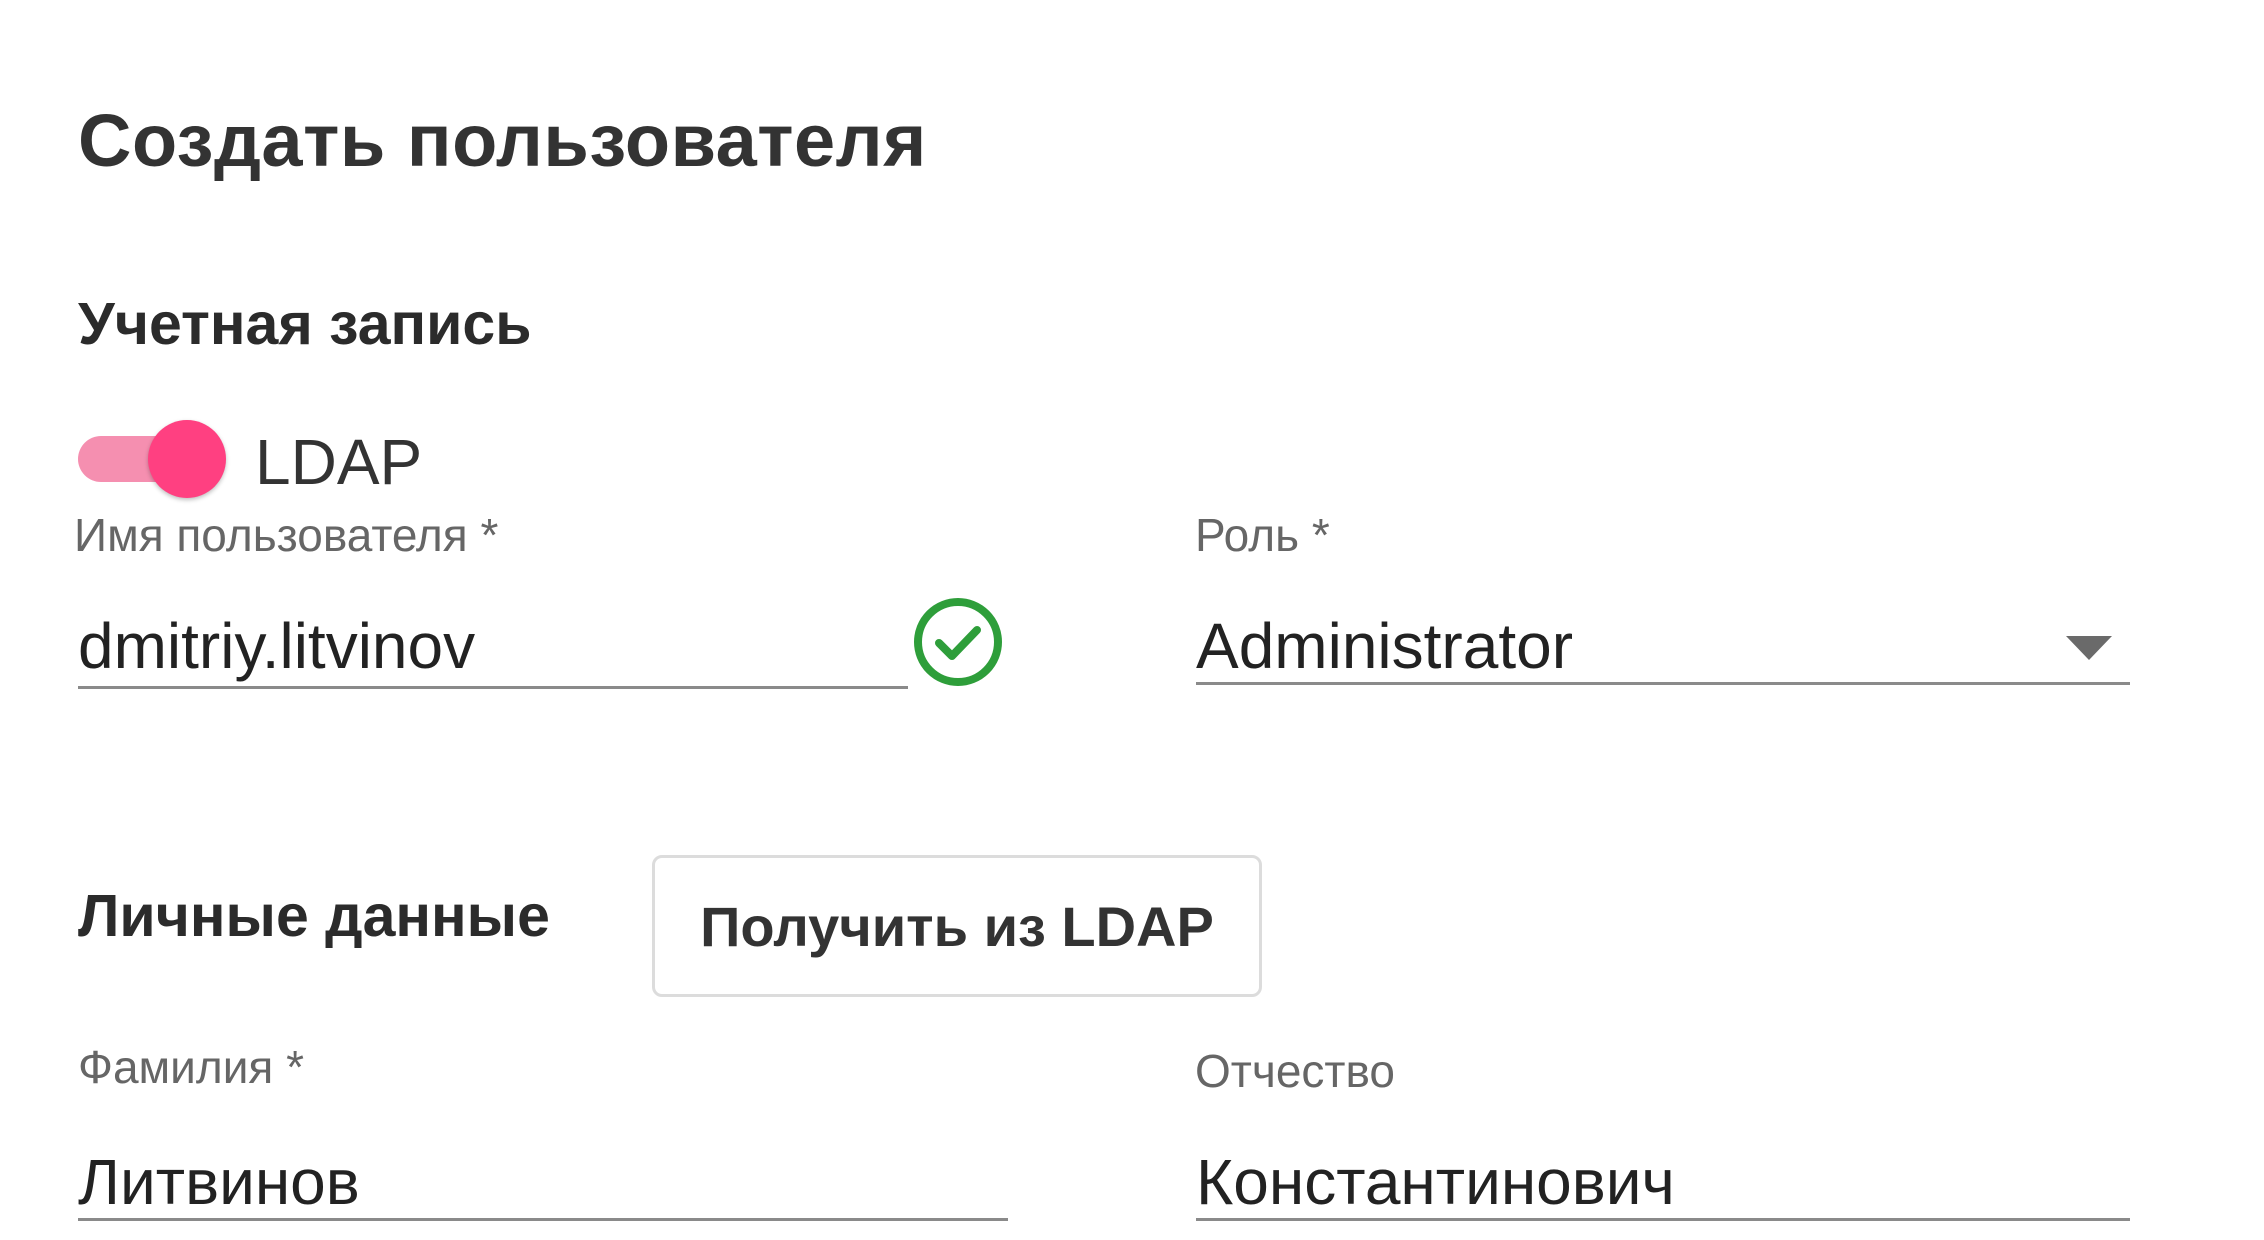  I want to click on ldap-toggle, so click(152, 459).